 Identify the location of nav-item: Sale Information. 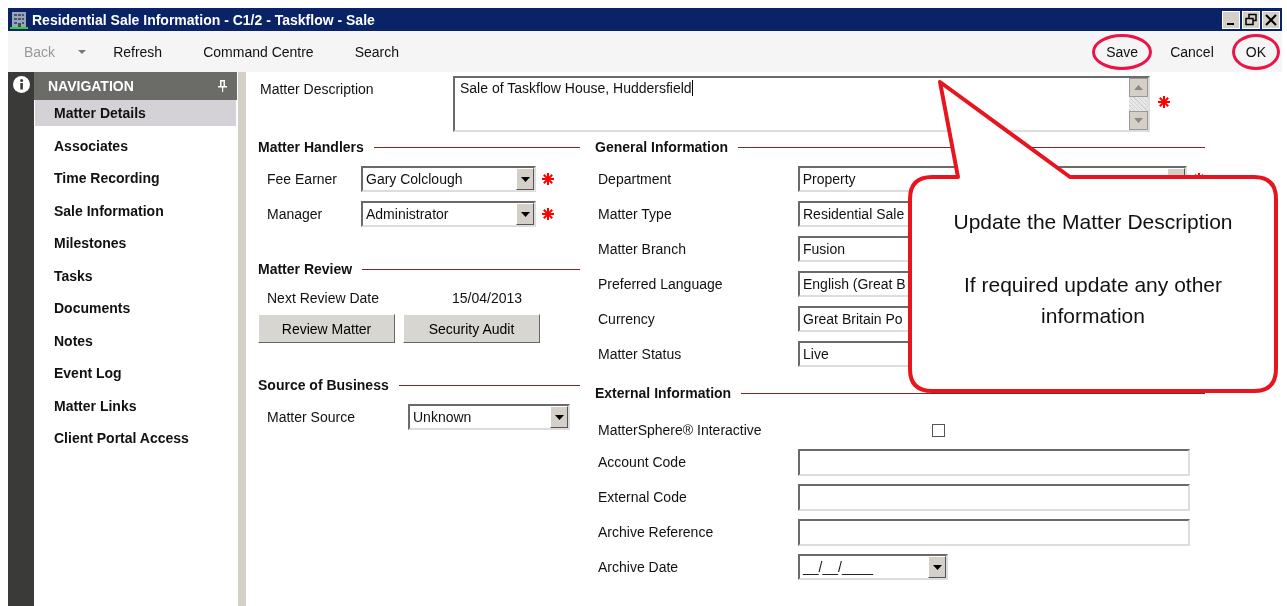
(135, 210).